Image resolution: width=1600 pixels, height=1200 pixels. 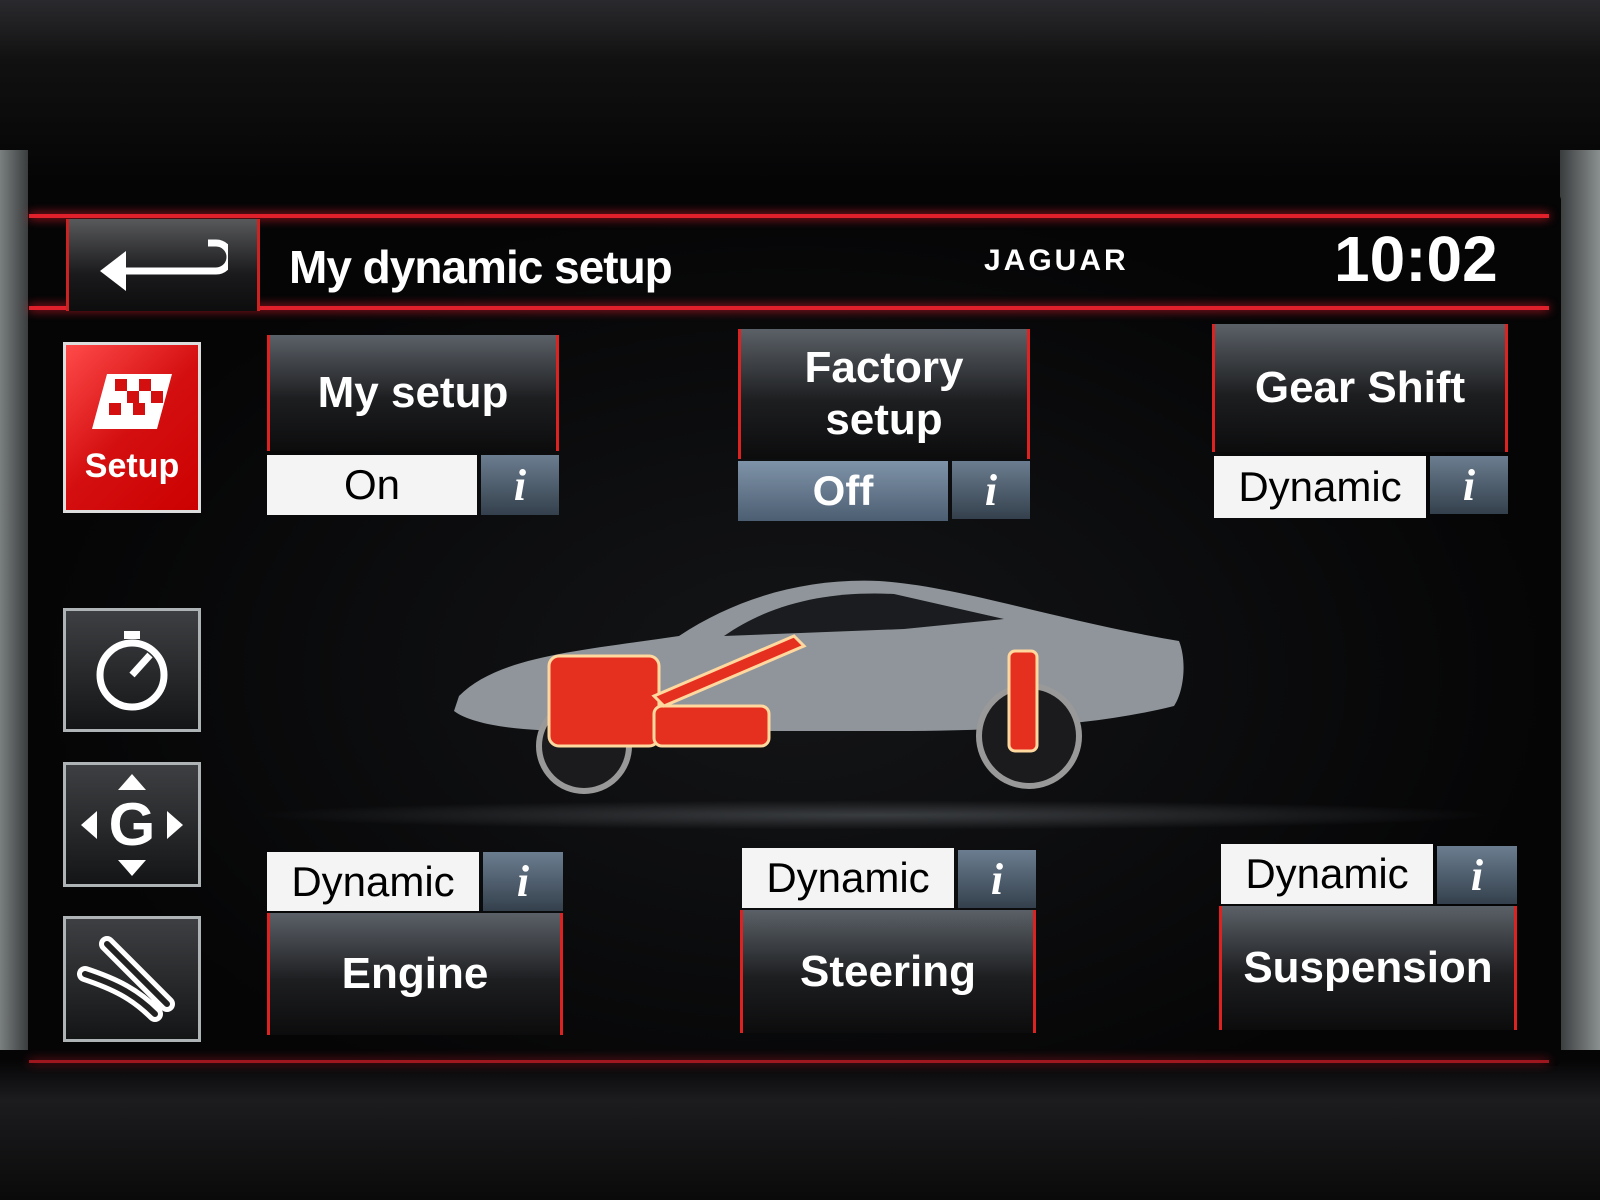 I want to click on header-top-divider, so click(x=789, y=216).